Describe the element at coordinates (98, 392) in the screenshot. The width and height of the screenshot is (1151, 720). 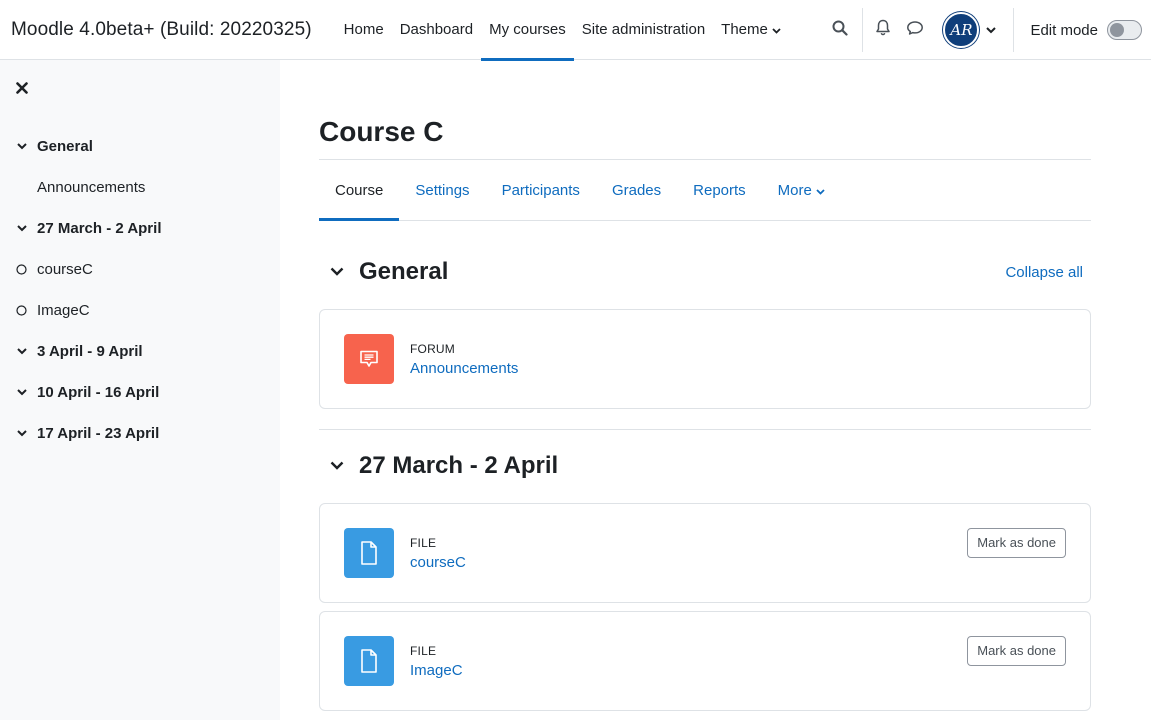
I see `section-label: 10 April - 16 April` at that location.